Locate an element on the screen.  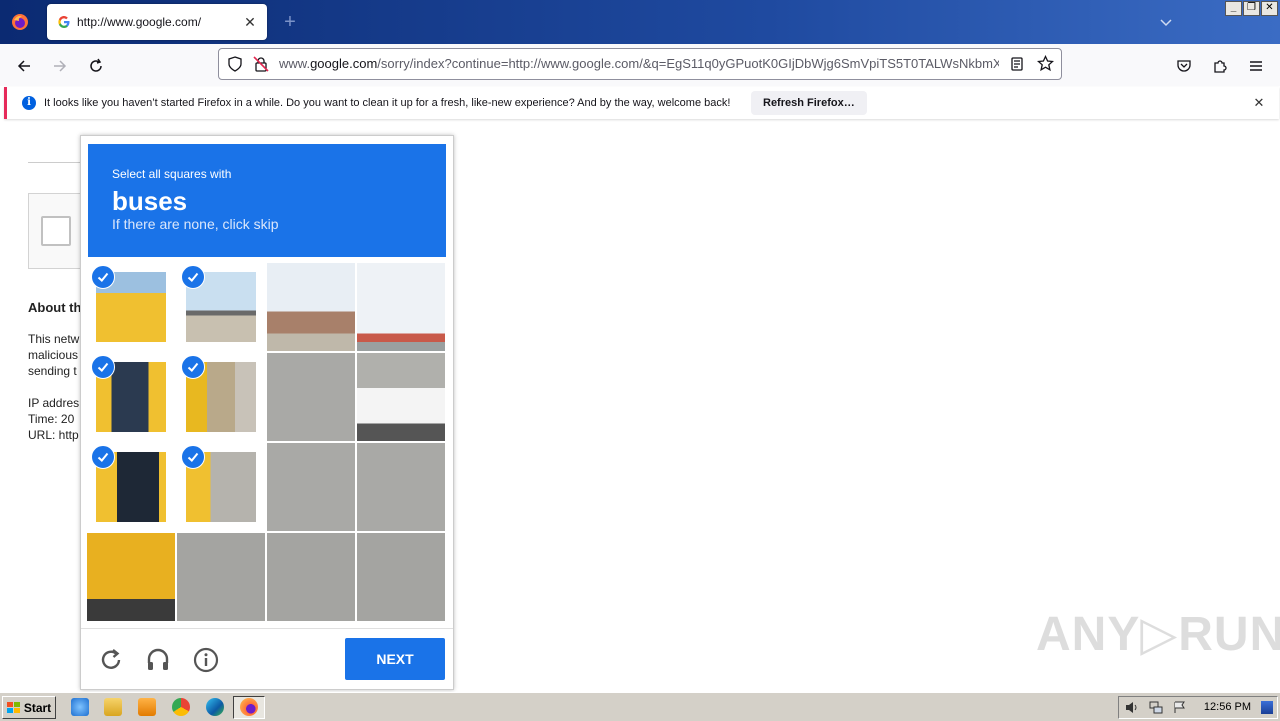
edge-icon is located at coordinates (215, 707).